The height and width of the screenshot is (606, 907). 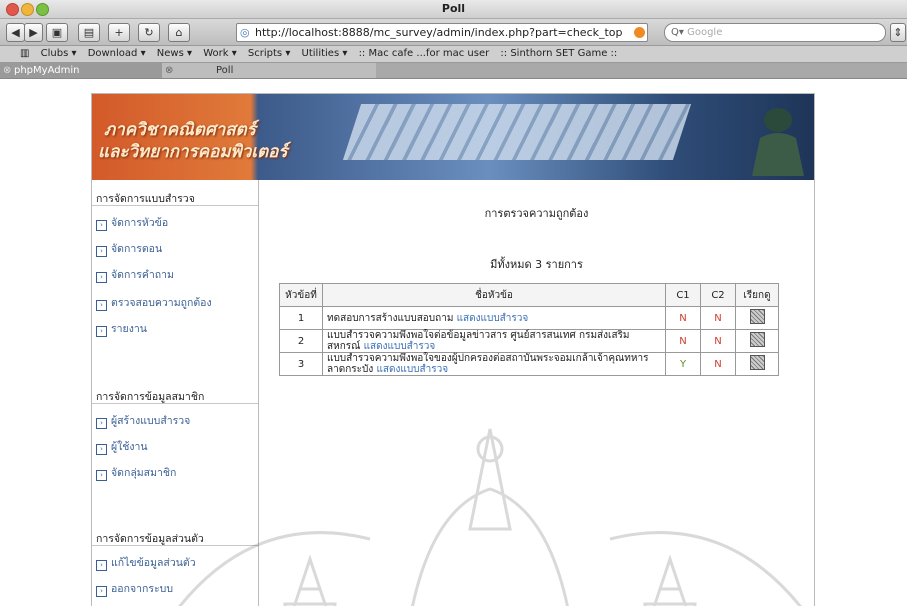 I want to click on col-header-no: หัวข้อที่, so click(x=301, y=295).